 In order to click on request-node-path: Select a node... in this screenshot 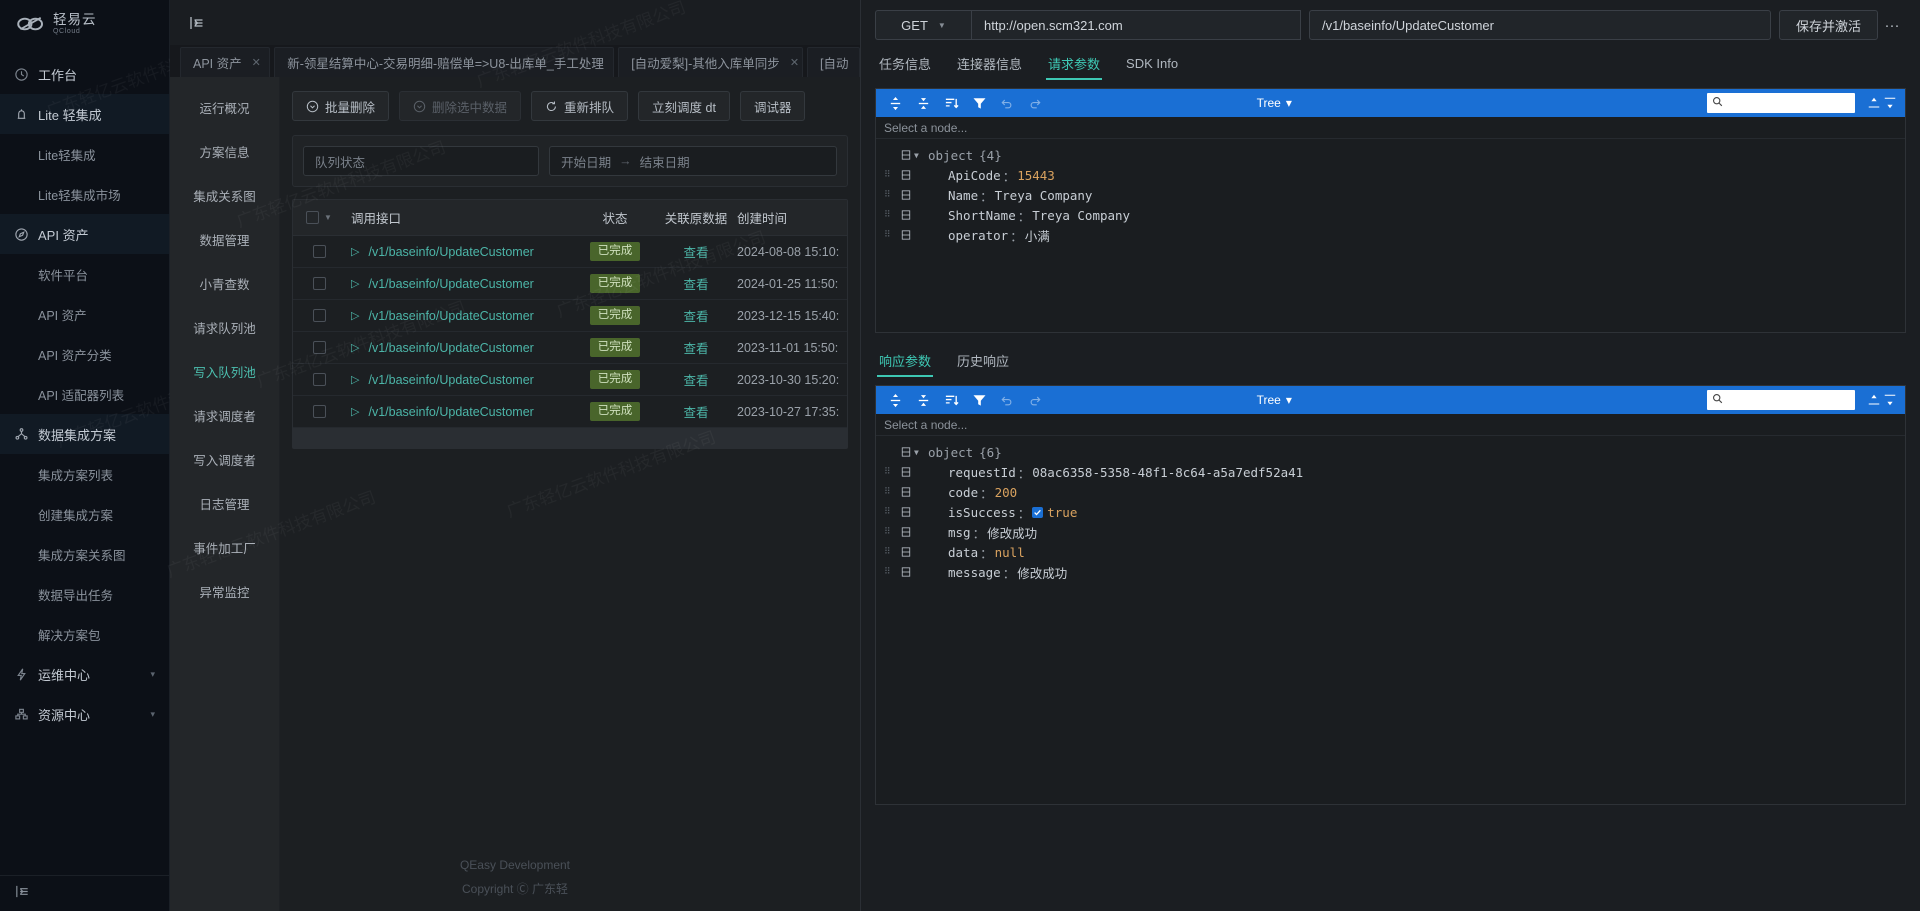, I will do `click(1390, 128)`.